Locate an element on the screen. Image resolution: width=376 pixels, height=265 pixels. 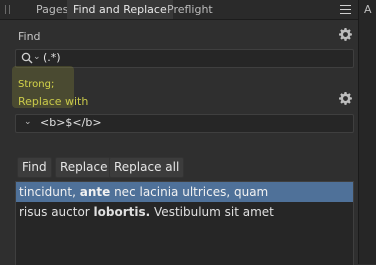
annotation-label: Strong; is located at coordinates (36, 84).